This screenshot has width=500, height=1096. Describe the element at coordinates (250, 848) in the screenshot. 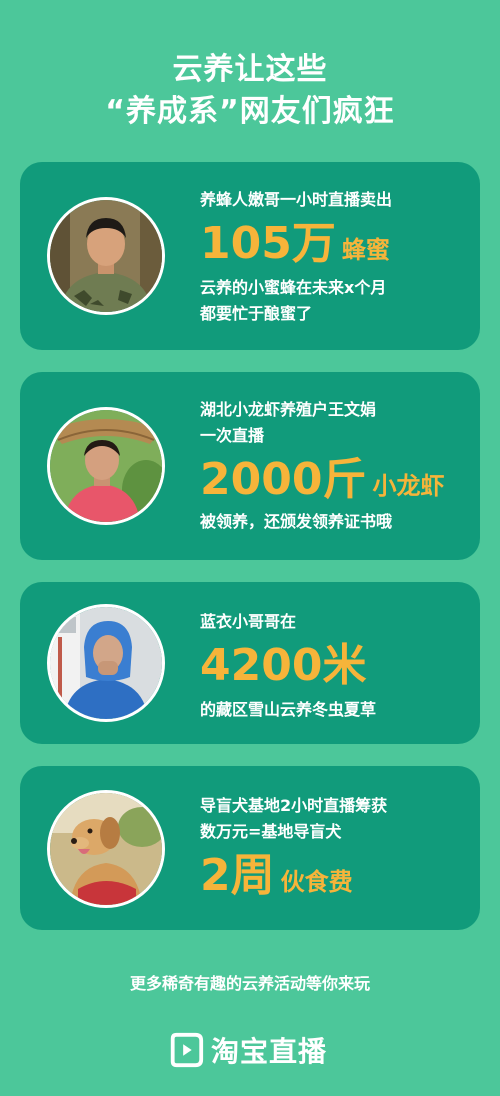

I see `card-guide-dog: 导盲犬基地2小时直播筹获 数万元=基地导盲犬 2周 伙食费` at that location.